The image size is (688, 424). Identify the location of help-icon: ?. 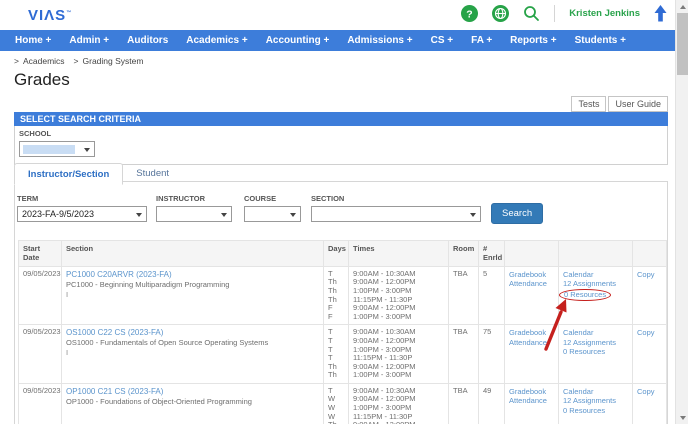
(470, 13).